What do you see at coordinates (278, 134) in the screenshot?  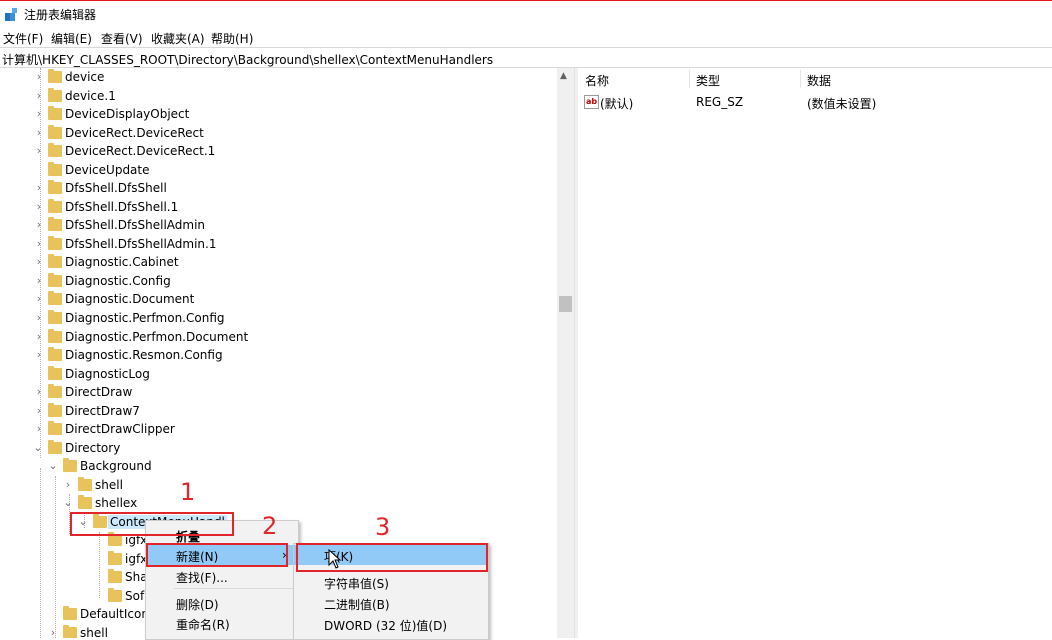 I see `tree-item: › DeviceRect.DeviceRect` at bounding box center [278, 134].